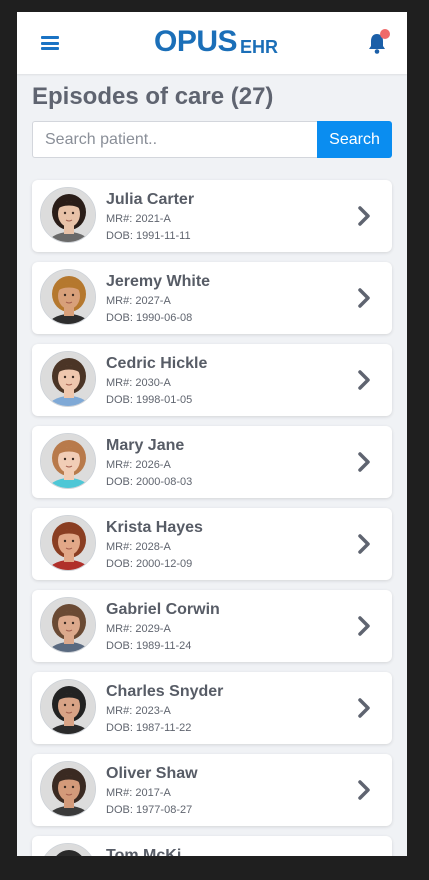 The image size is (429, 880). Describe the element at coordinates (144, 851) in the screenshot. I see `patient-name: Tom McKi` at that location.